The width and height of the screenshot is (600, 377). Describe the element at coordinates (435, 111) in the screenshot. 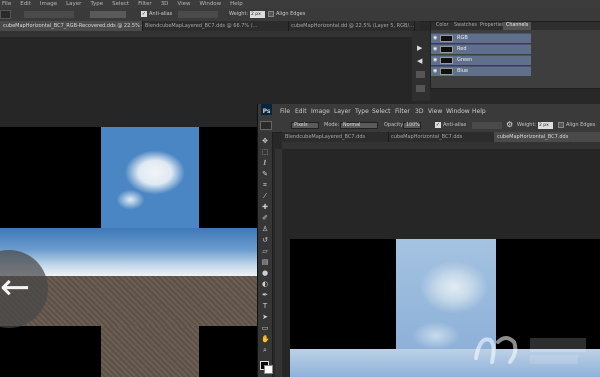

I see `menu-view: View` at that location.